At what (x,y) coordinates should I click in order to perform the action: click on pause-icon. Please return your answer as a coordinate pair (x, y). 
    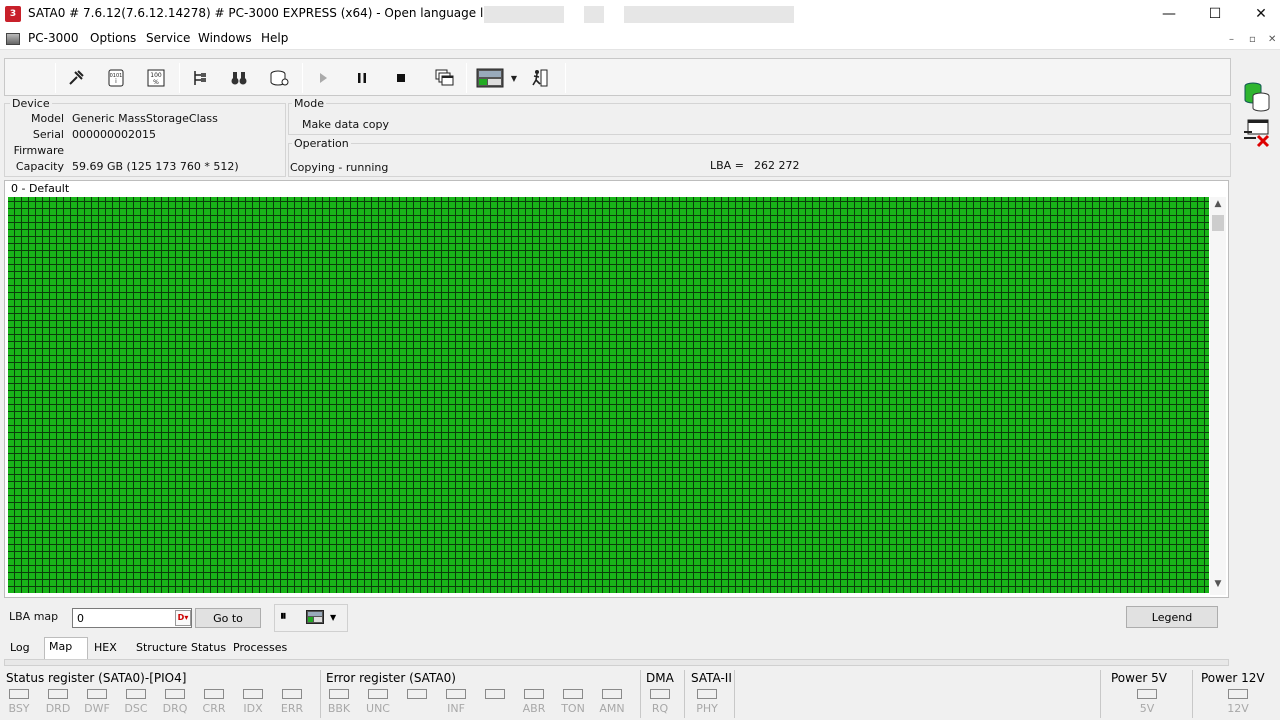
    Looking at the image, I should click on (362, 78).